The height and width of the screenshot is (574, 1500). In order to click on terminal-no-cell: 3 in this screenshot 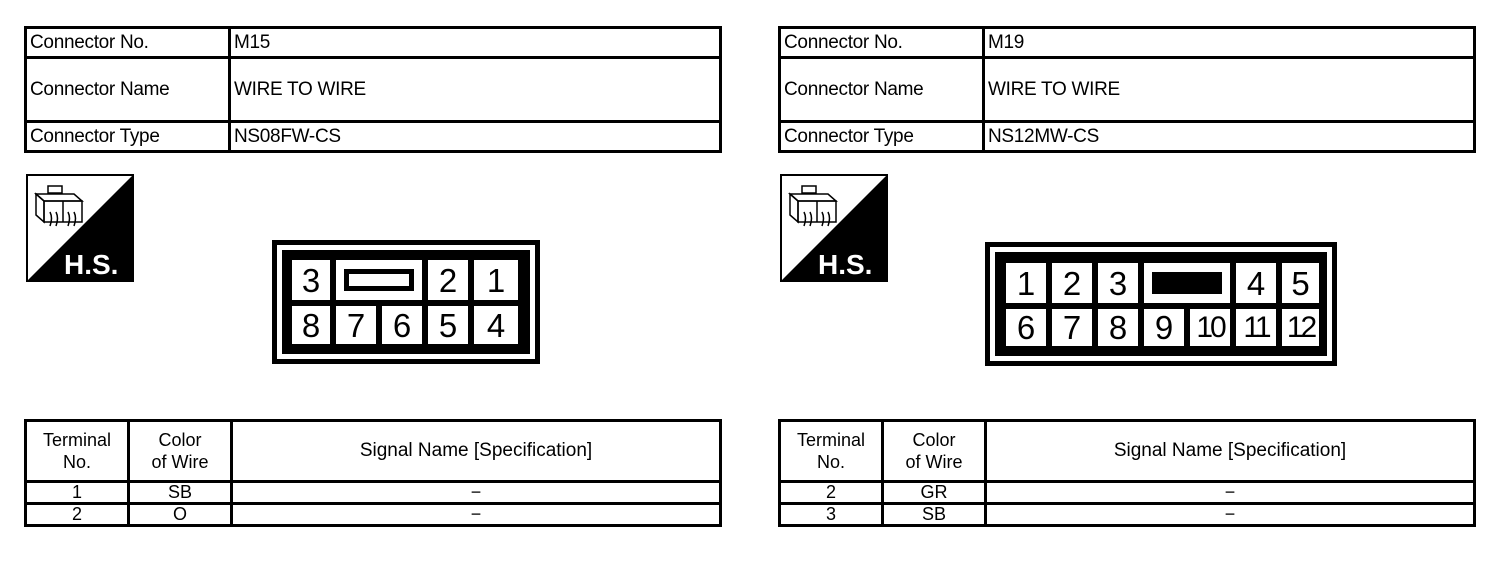, I will do `click(831, 514)`.